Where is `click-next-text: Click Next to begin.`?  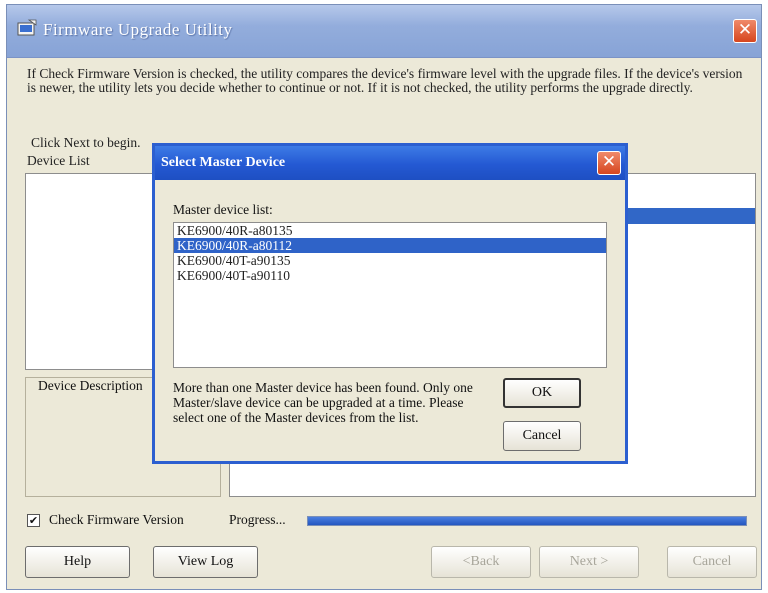
click-next-text: Click Next to begin. is located at coordinates (86, 142).